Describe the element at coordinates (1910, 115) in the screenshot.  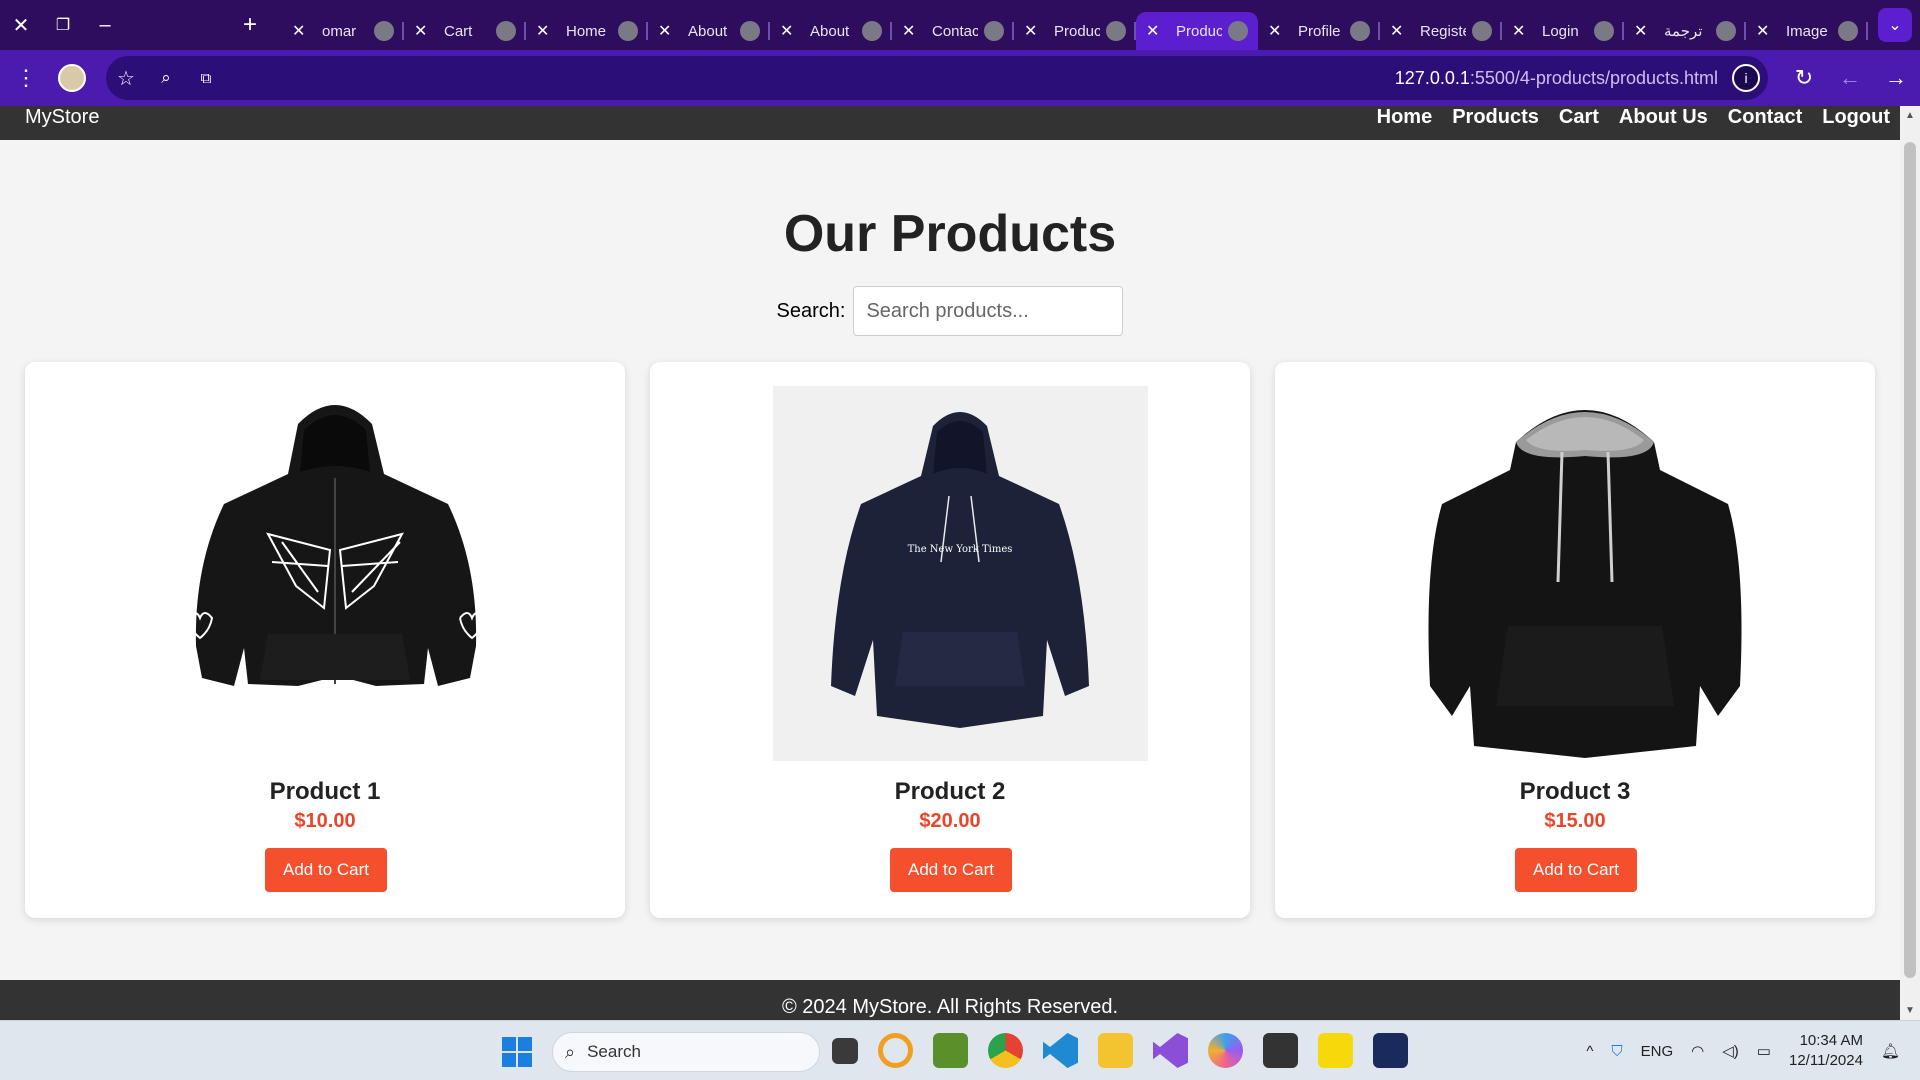
I see `scroll-up-icon: ▲` at that location.